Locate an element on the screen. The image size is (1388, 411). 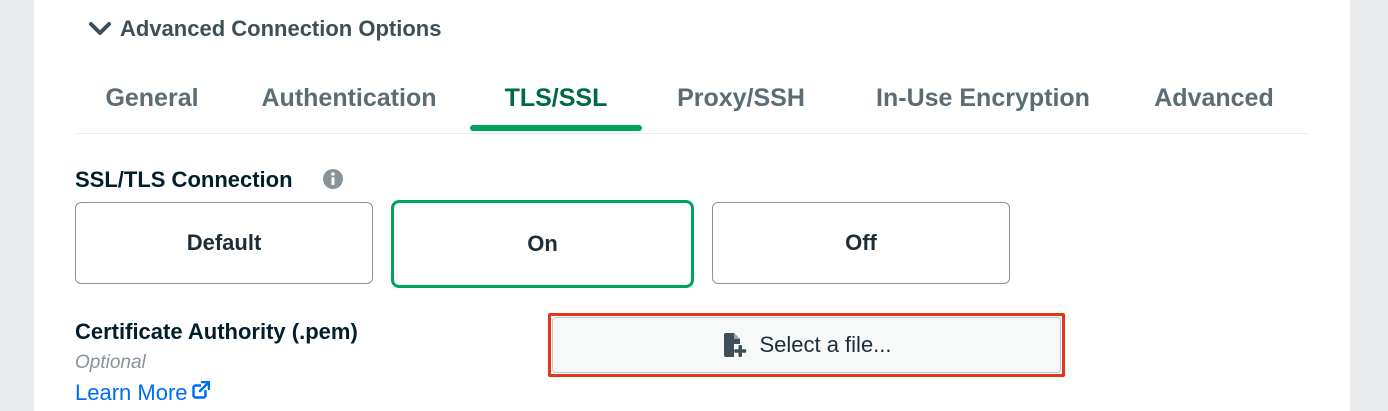
section-title: Advanced Connection Options is located at coordinates (281, 28).